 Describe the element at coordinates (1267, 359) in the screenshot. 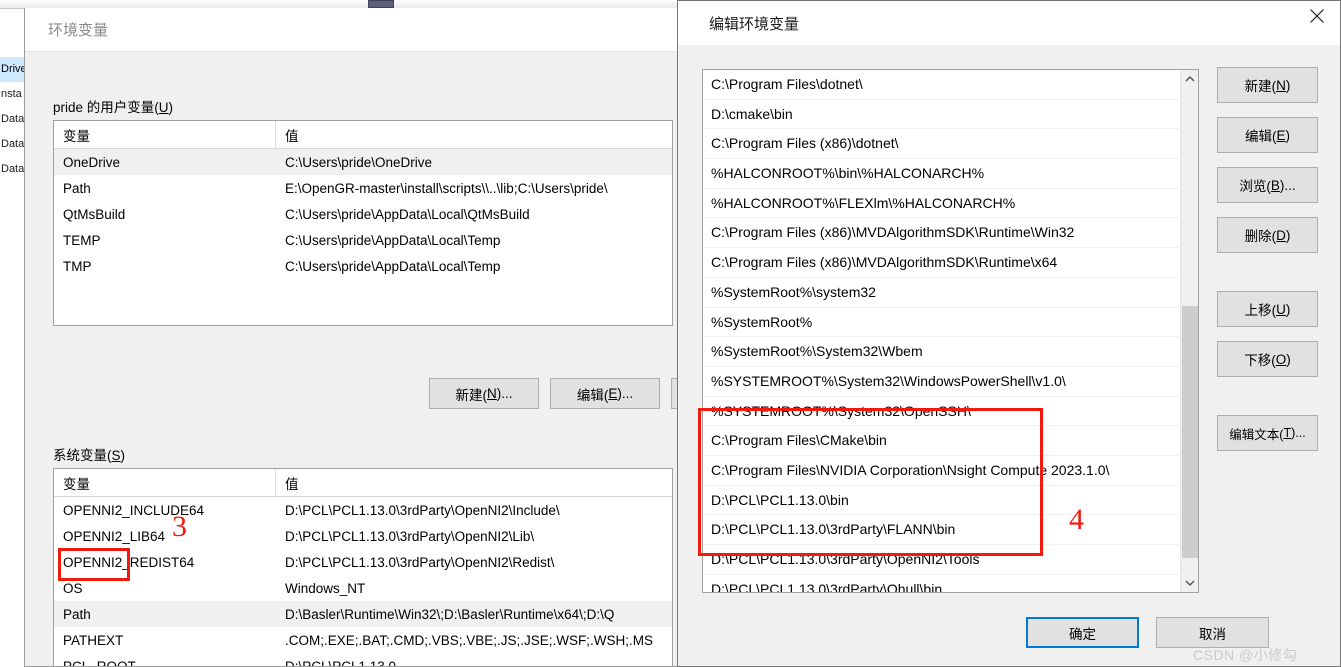

I see `move-down-button: 下移(O)` at that location.